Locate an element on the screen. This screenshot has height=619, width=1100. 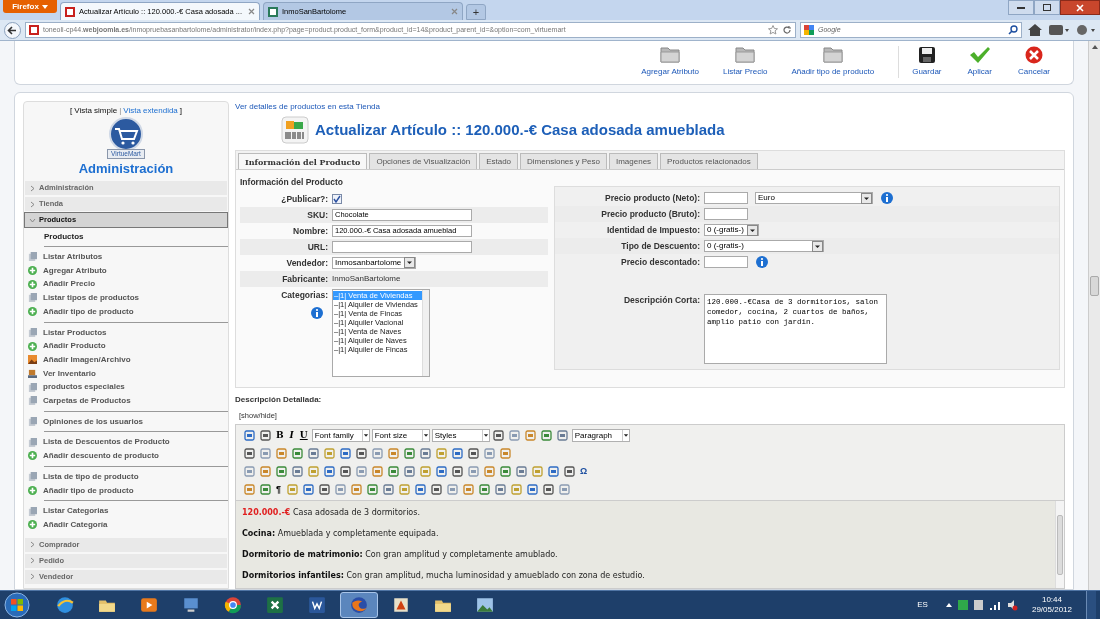
sidebar-item: Añadir Imagen/Archivo is located at coordinates (128, 359).